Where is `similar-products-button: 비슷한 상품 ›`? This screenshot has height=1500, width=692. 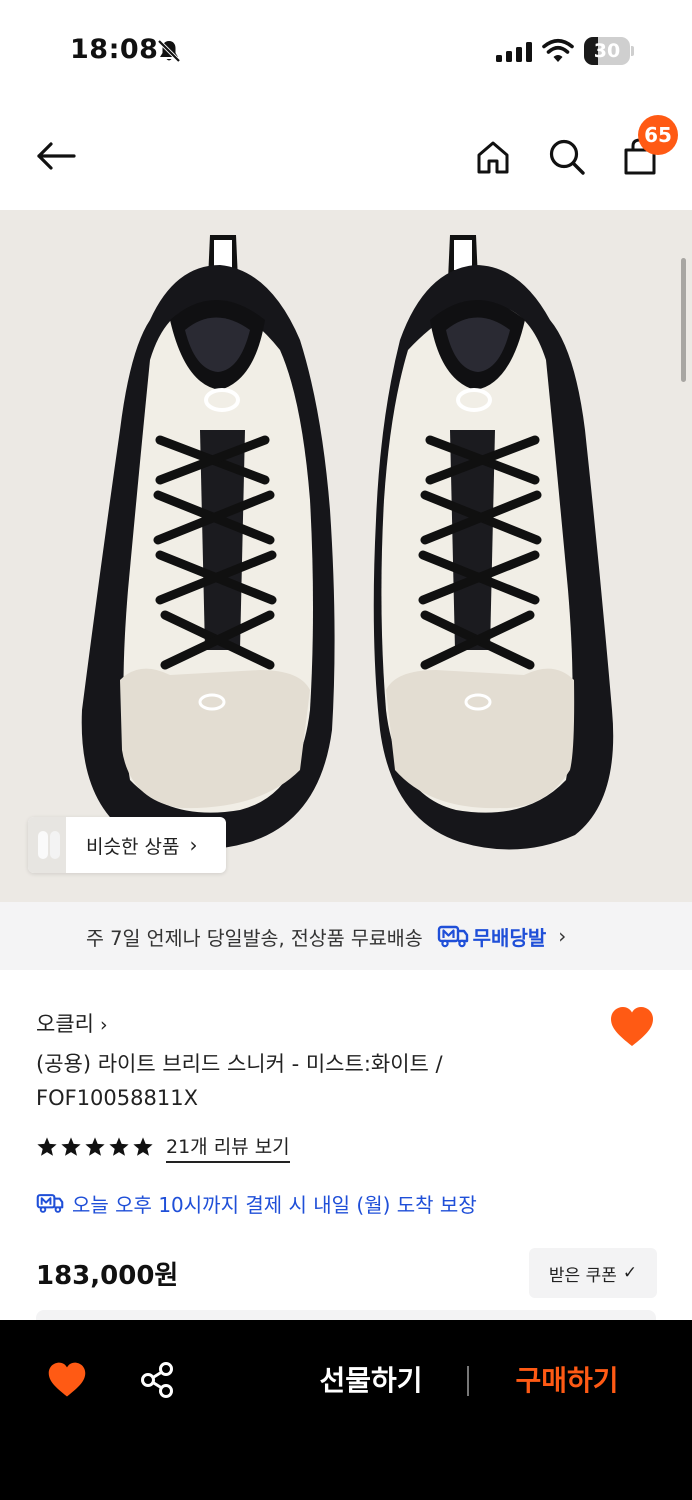
similar-products-button: 비슷한 상품 › is located at coordinates (127, 845).